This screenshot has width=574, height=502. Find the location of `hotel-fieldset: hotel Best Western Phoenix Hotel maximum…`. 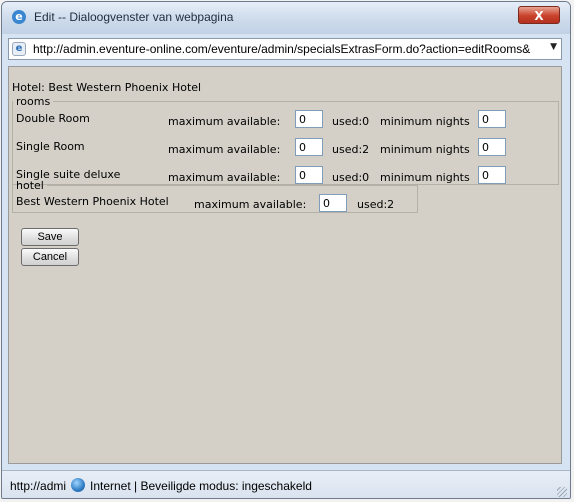

hotel-fieldset: hotel Best Western Phoenix Hotel maximum… is located at coordinates (215, 196).